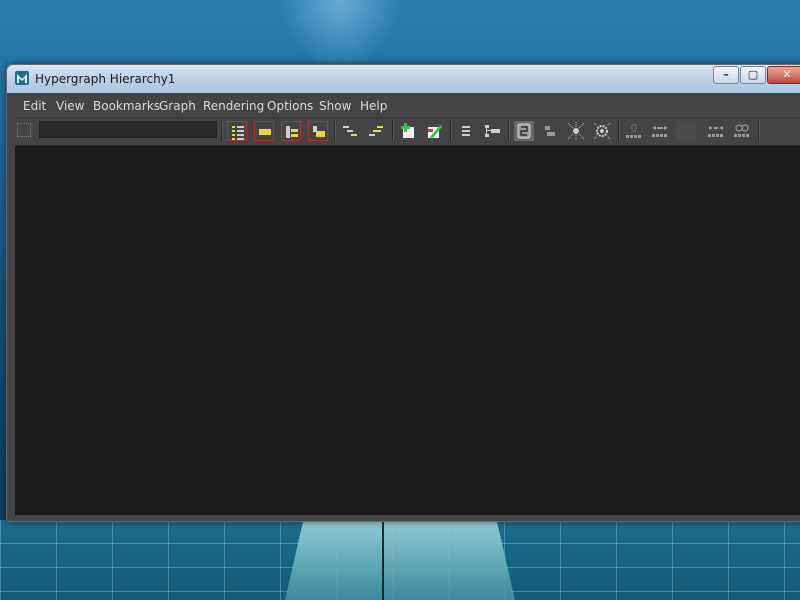  Describe the element at coordinates (290, 106) in the screenshot. I see `menu-options: Options` at that location.